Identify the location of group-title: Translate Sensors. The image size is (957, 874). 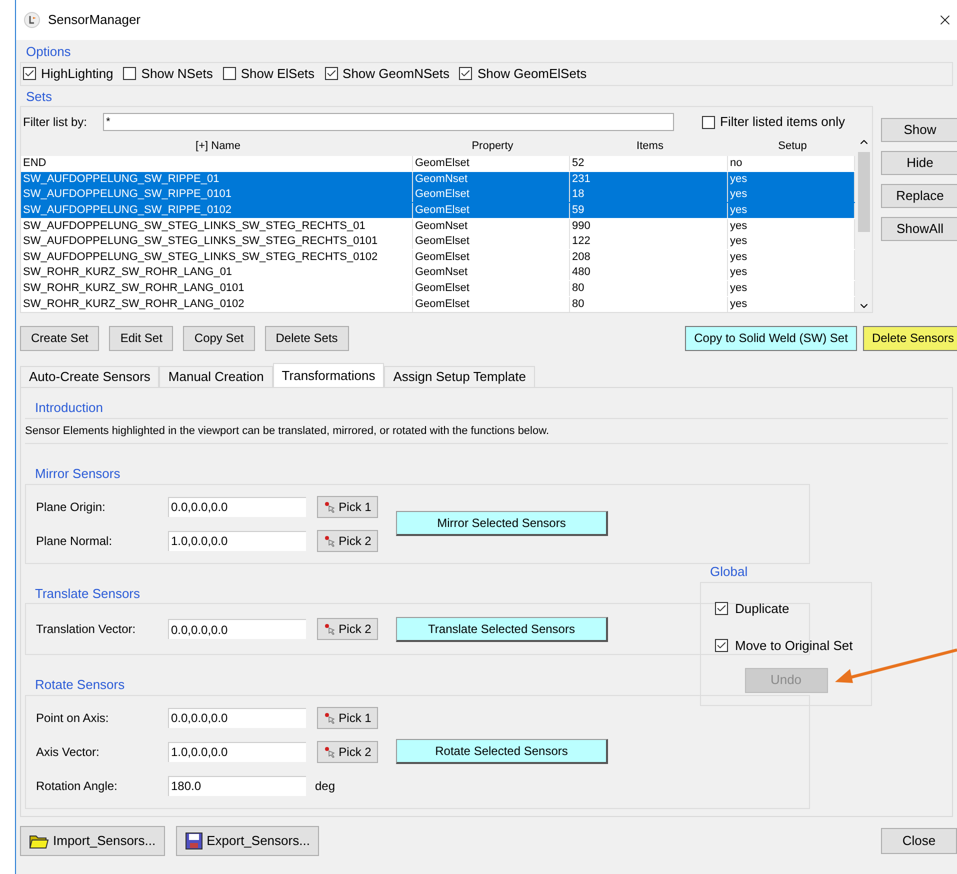
(87, 593).